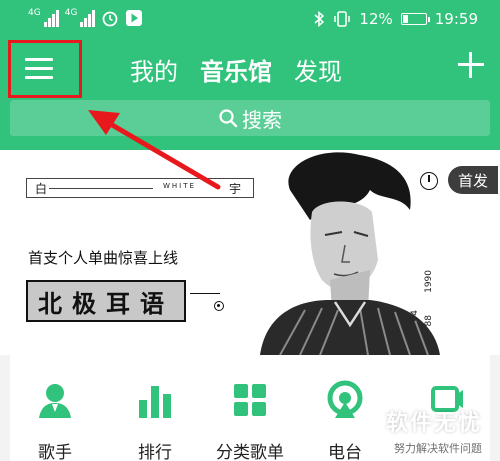 The height and width of the screenshot is (461, 500). What do you see at coordinates (438, 448) in the screenshot?
I see `watermark-subtitle: 努力解决软件问题` at bounding box center [438, 448].